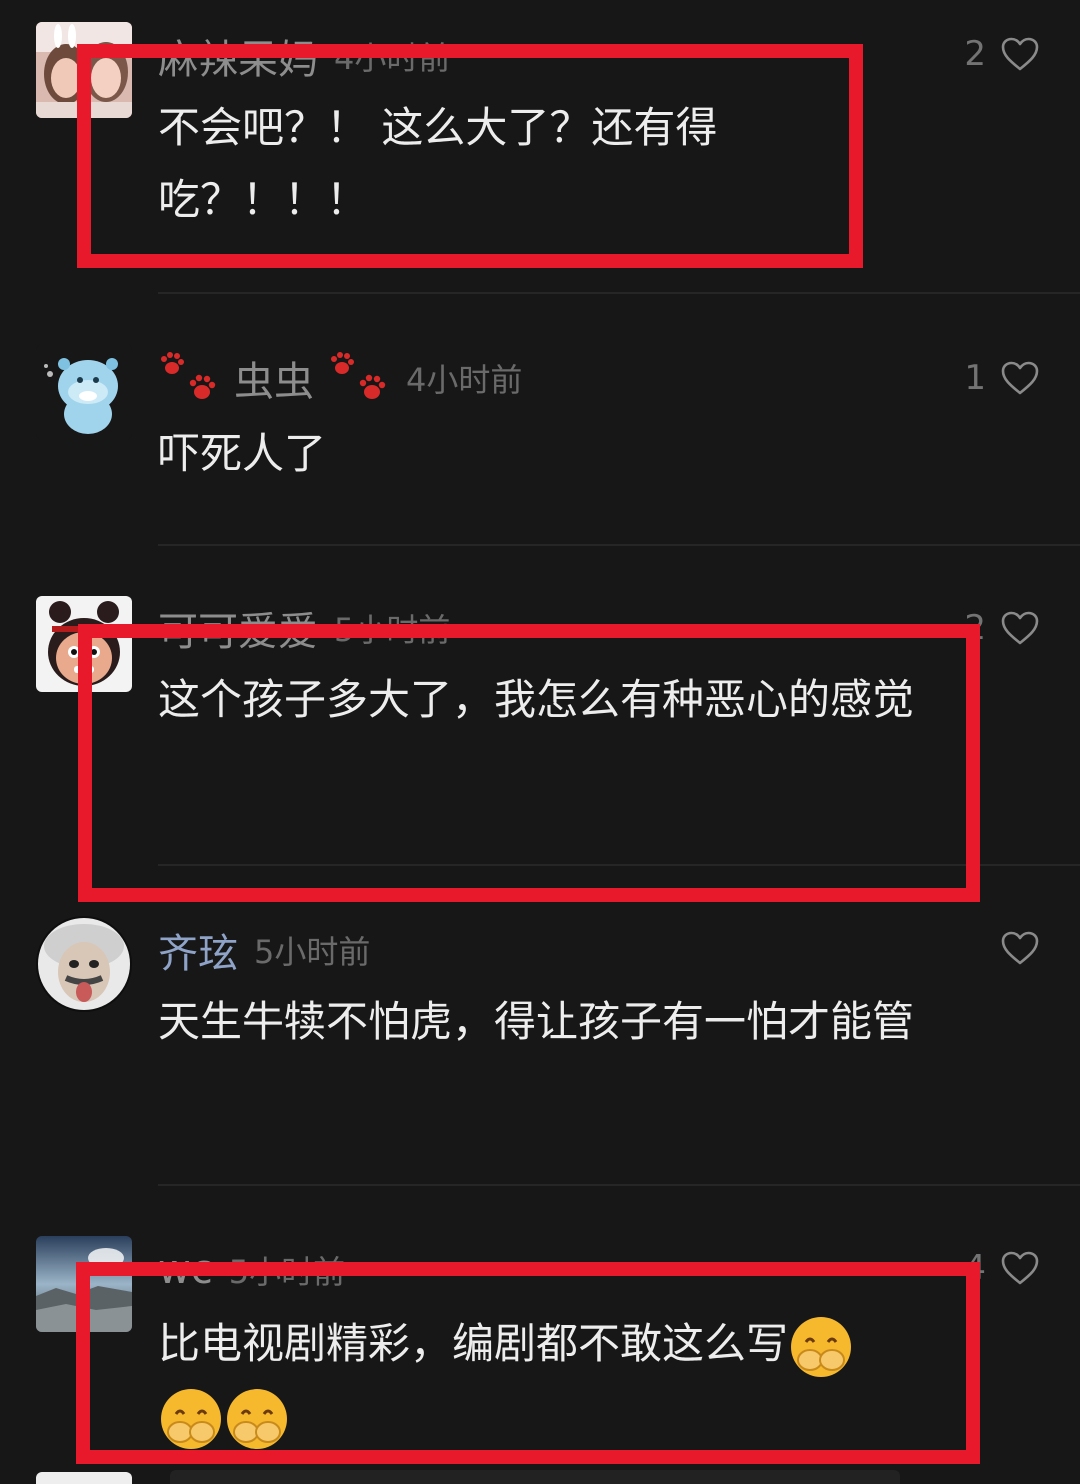 The image size is (1080, 1484). I want to click on comment-time: 5小时前, so click(312, 952).